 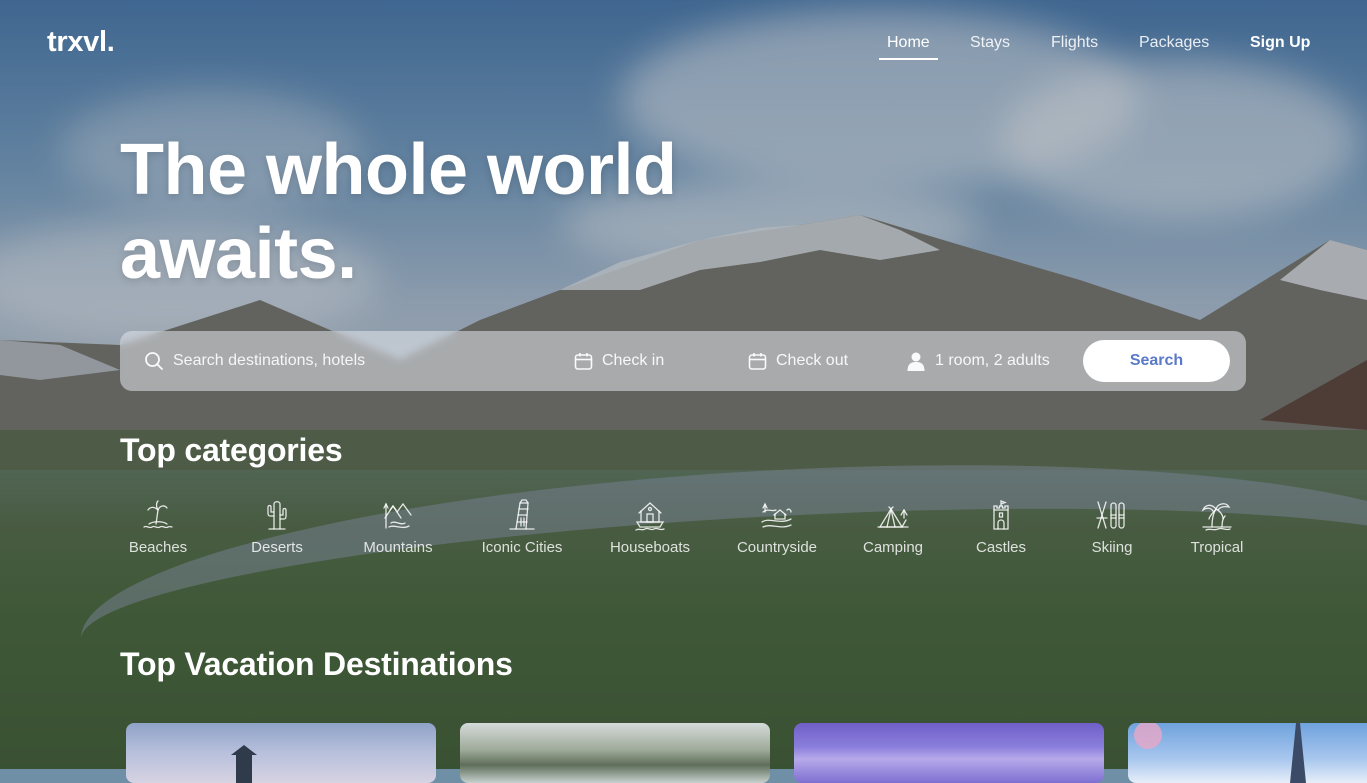 What do you see at coordinates (1074, 43) in the screenshot?
I see `nav-item-flights: Flights` at bounding box center [1074, 43].